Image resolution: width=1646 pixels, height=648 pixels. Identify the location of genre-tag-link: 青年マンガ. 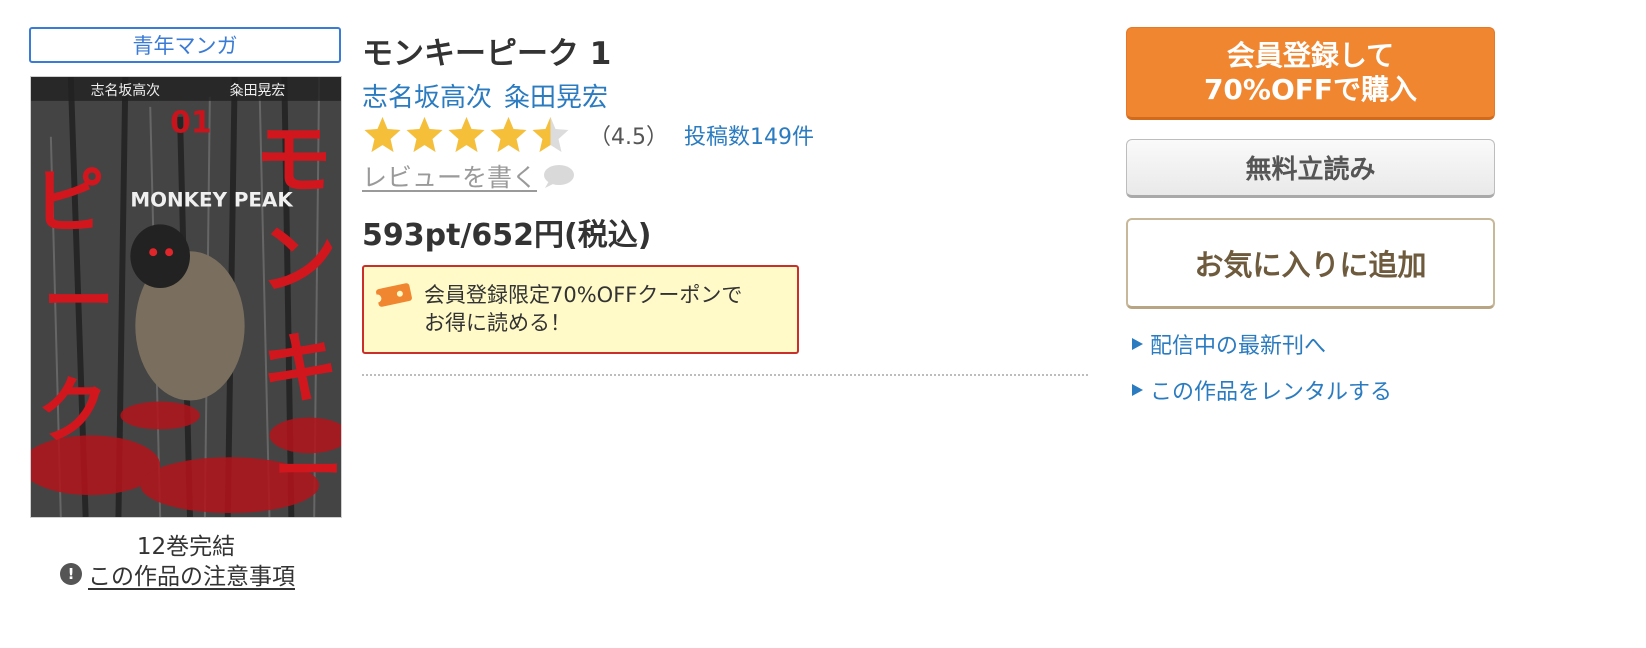
(185, 45).